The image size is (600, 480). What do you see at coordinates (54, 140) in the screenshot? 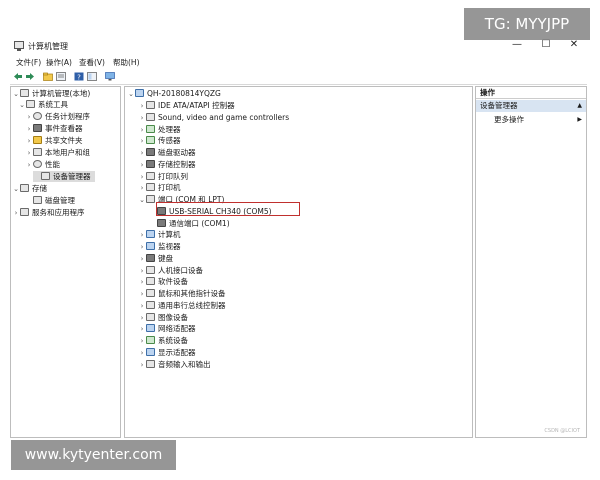
I see `tree-item-shared-folders: › 共享文件夹` at bounding box center [54, 140].